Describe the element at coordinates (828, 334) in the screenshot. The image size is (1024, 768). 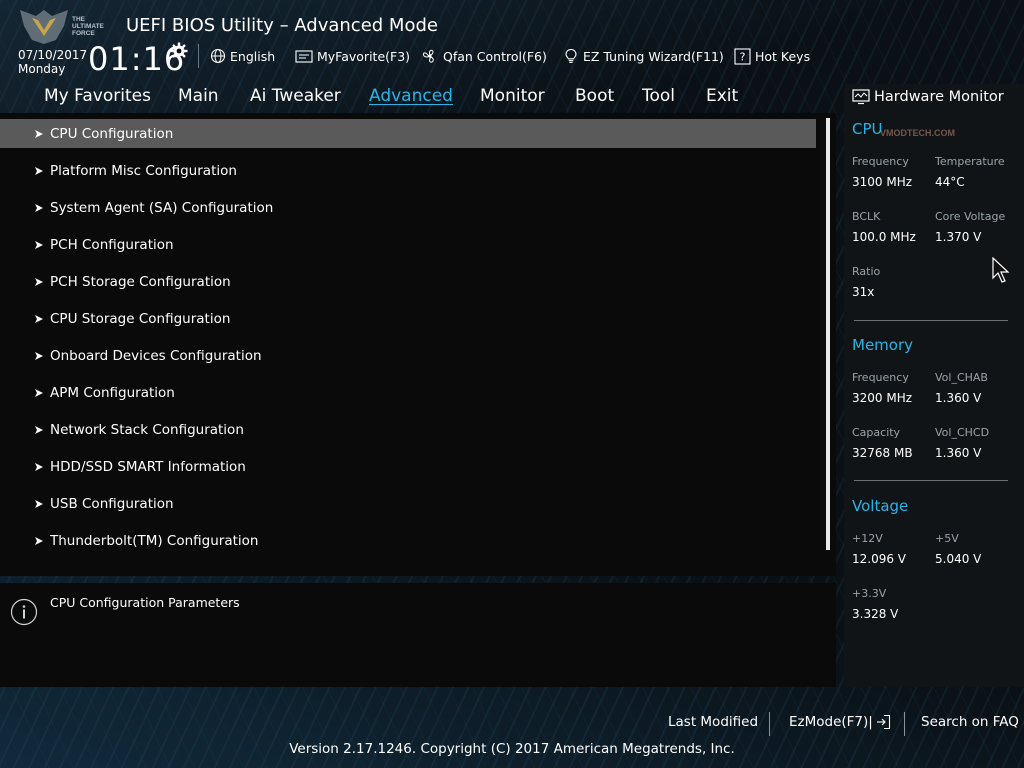
I see `scrollbar` at that location.